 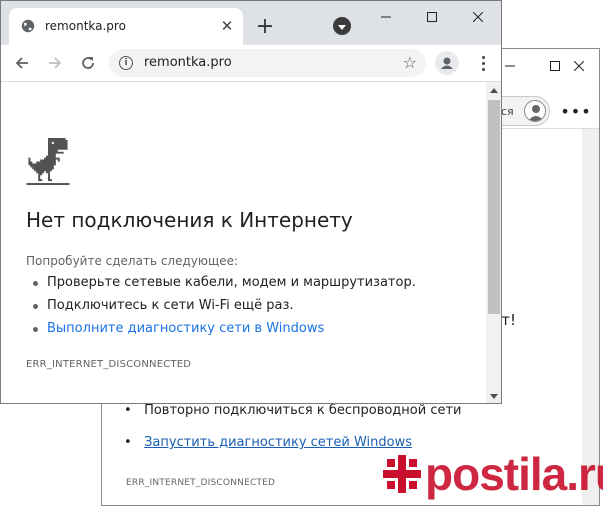 I want to click on more-options-icon: •••, so click(x=575, y=111).